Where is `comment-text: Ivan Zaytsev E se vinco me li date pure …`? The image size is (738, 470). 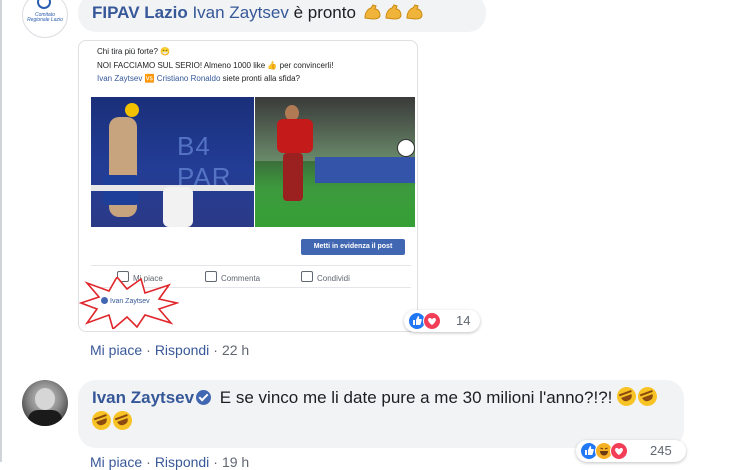 comment-text: Ivan Zaytsev E se vinco me li date pure … is located at coordinates (380, 409).